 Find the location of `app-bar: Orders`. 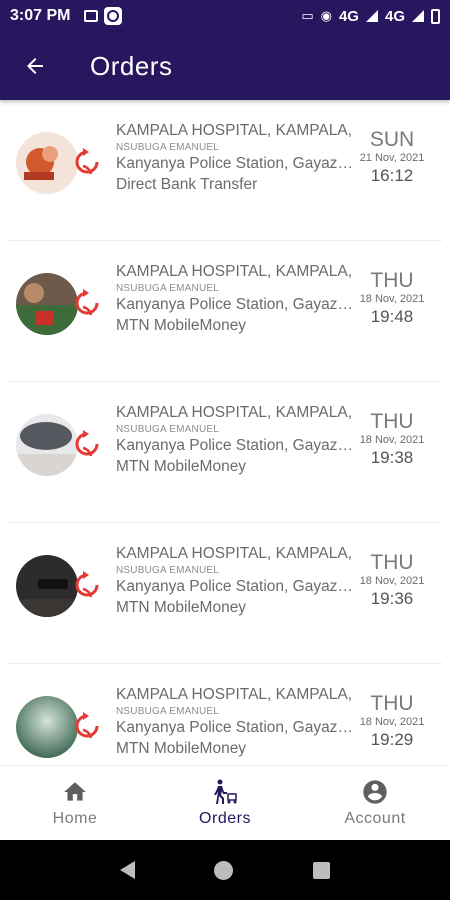

app-bar: Orders is located at coordinates (225, 66).